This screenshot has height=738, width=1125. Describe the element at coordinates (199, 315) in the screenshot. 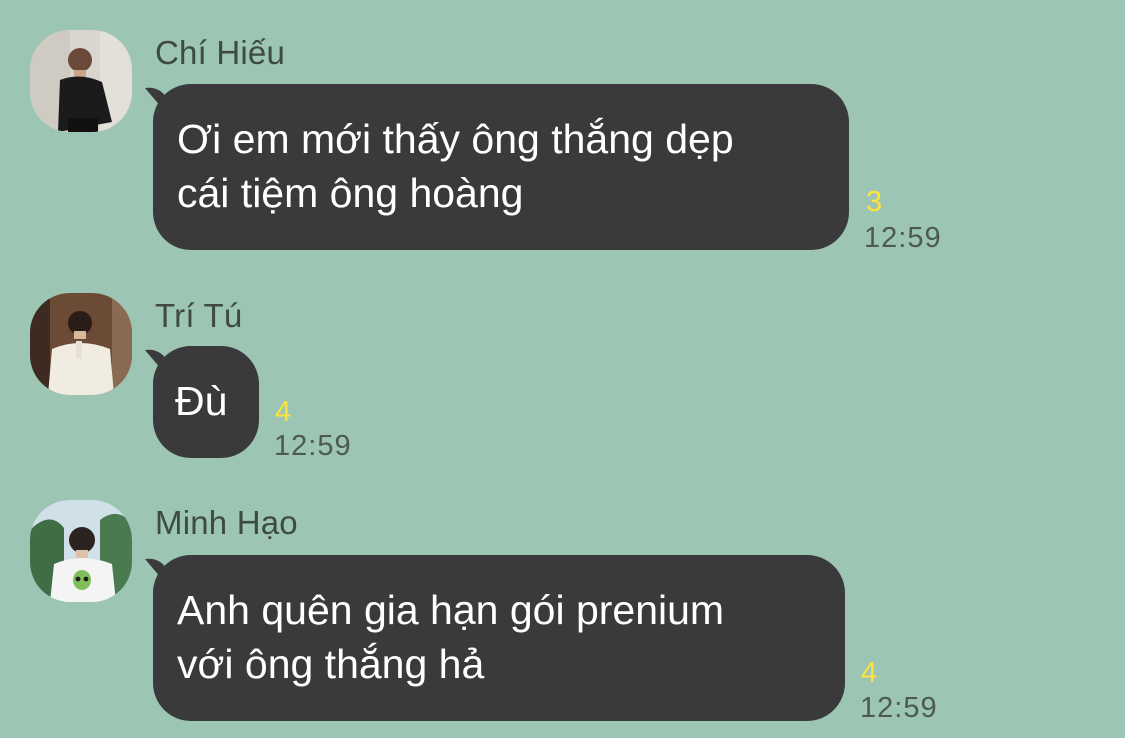

I see `sender-name: Trí Tú` at that location.